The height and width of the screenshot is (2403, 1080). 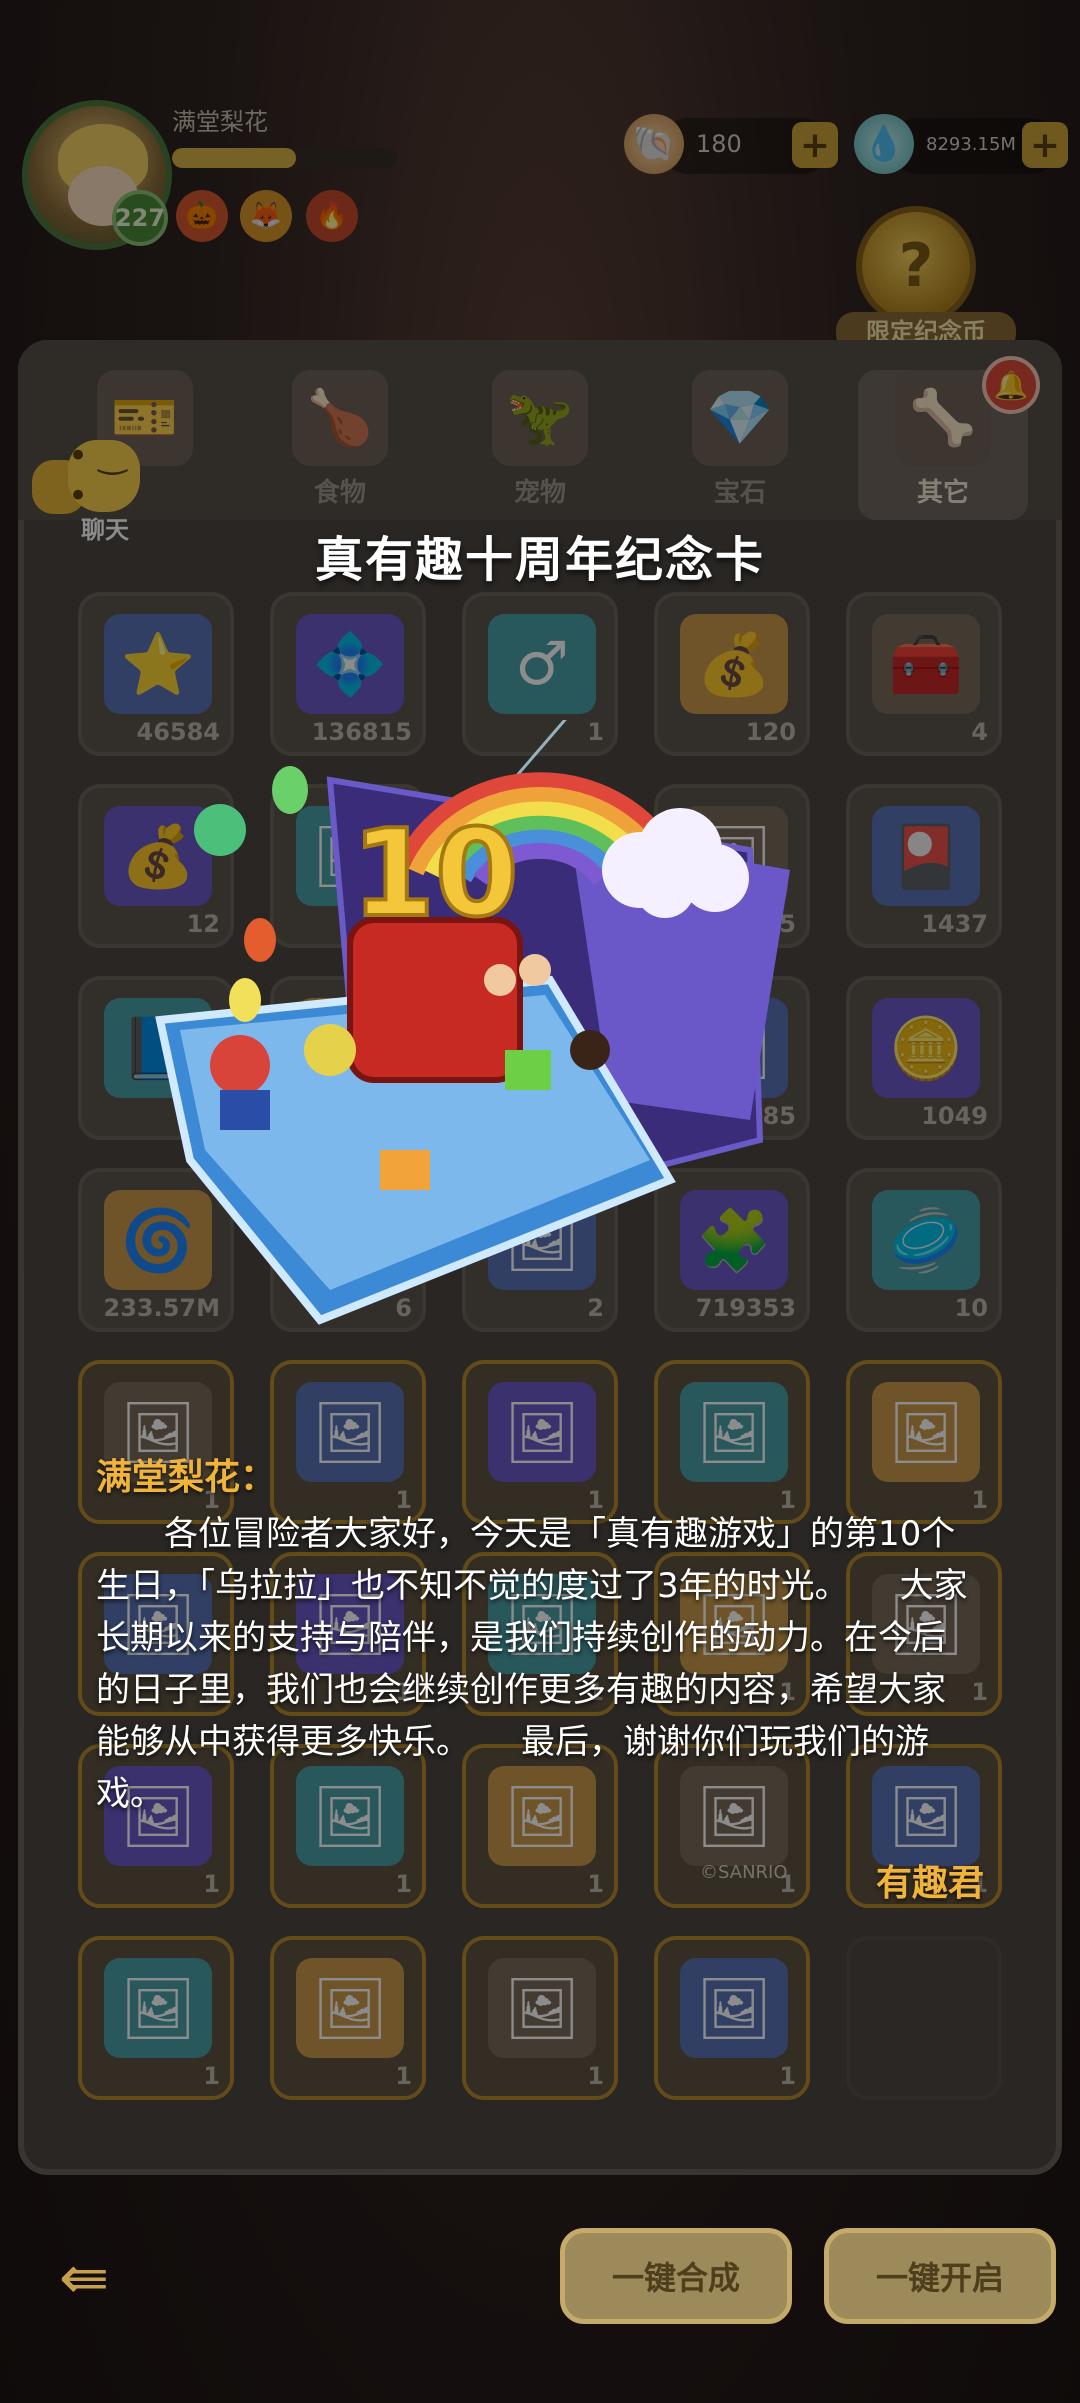 What do you see at coordinates (954, 924) in the screenshot?
I see `item-count: 1437` at bounding box center [954, 924].